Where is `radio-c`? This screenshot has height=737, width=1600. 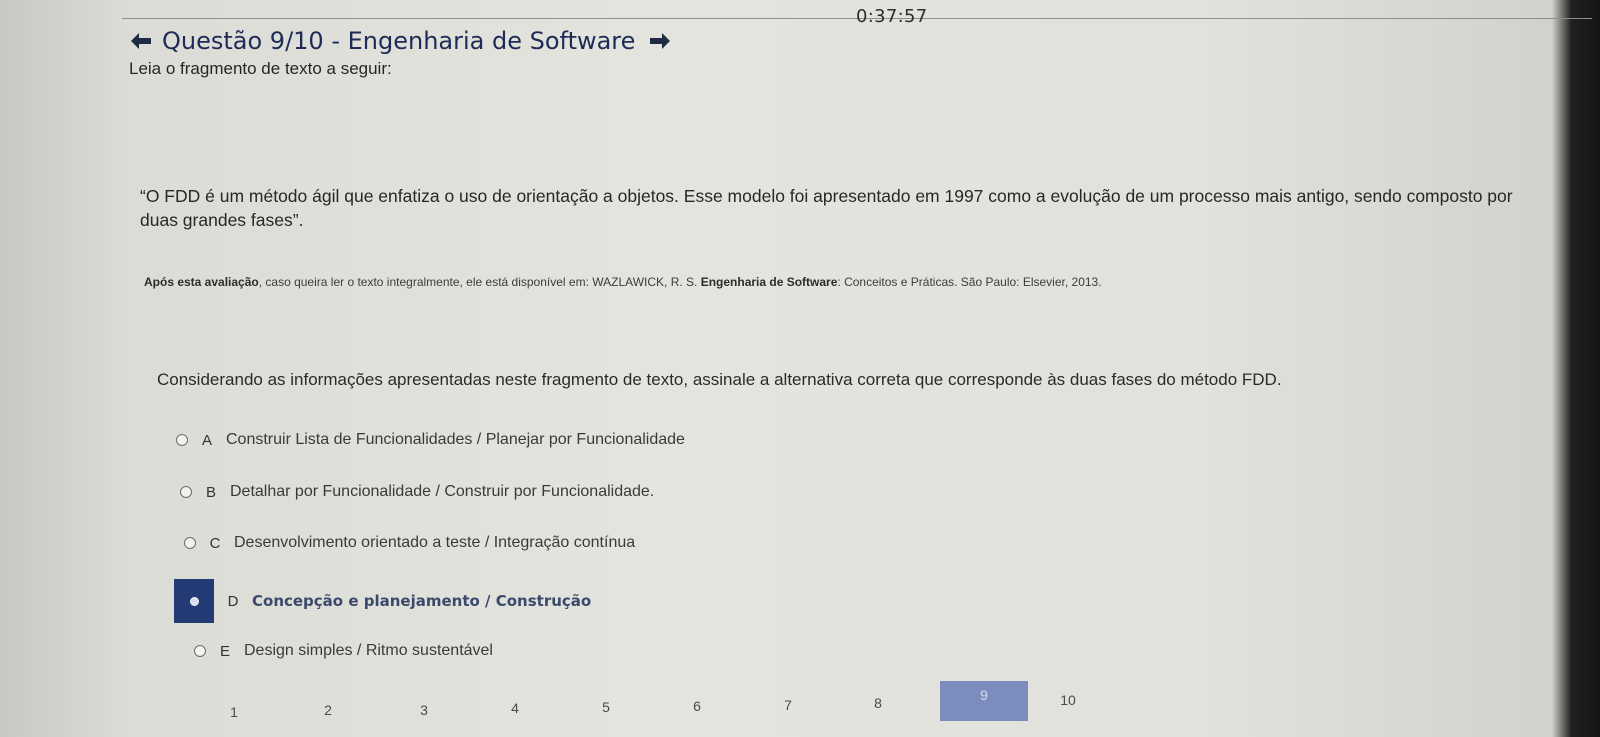
radio-c is located at coordinates (190, 543).